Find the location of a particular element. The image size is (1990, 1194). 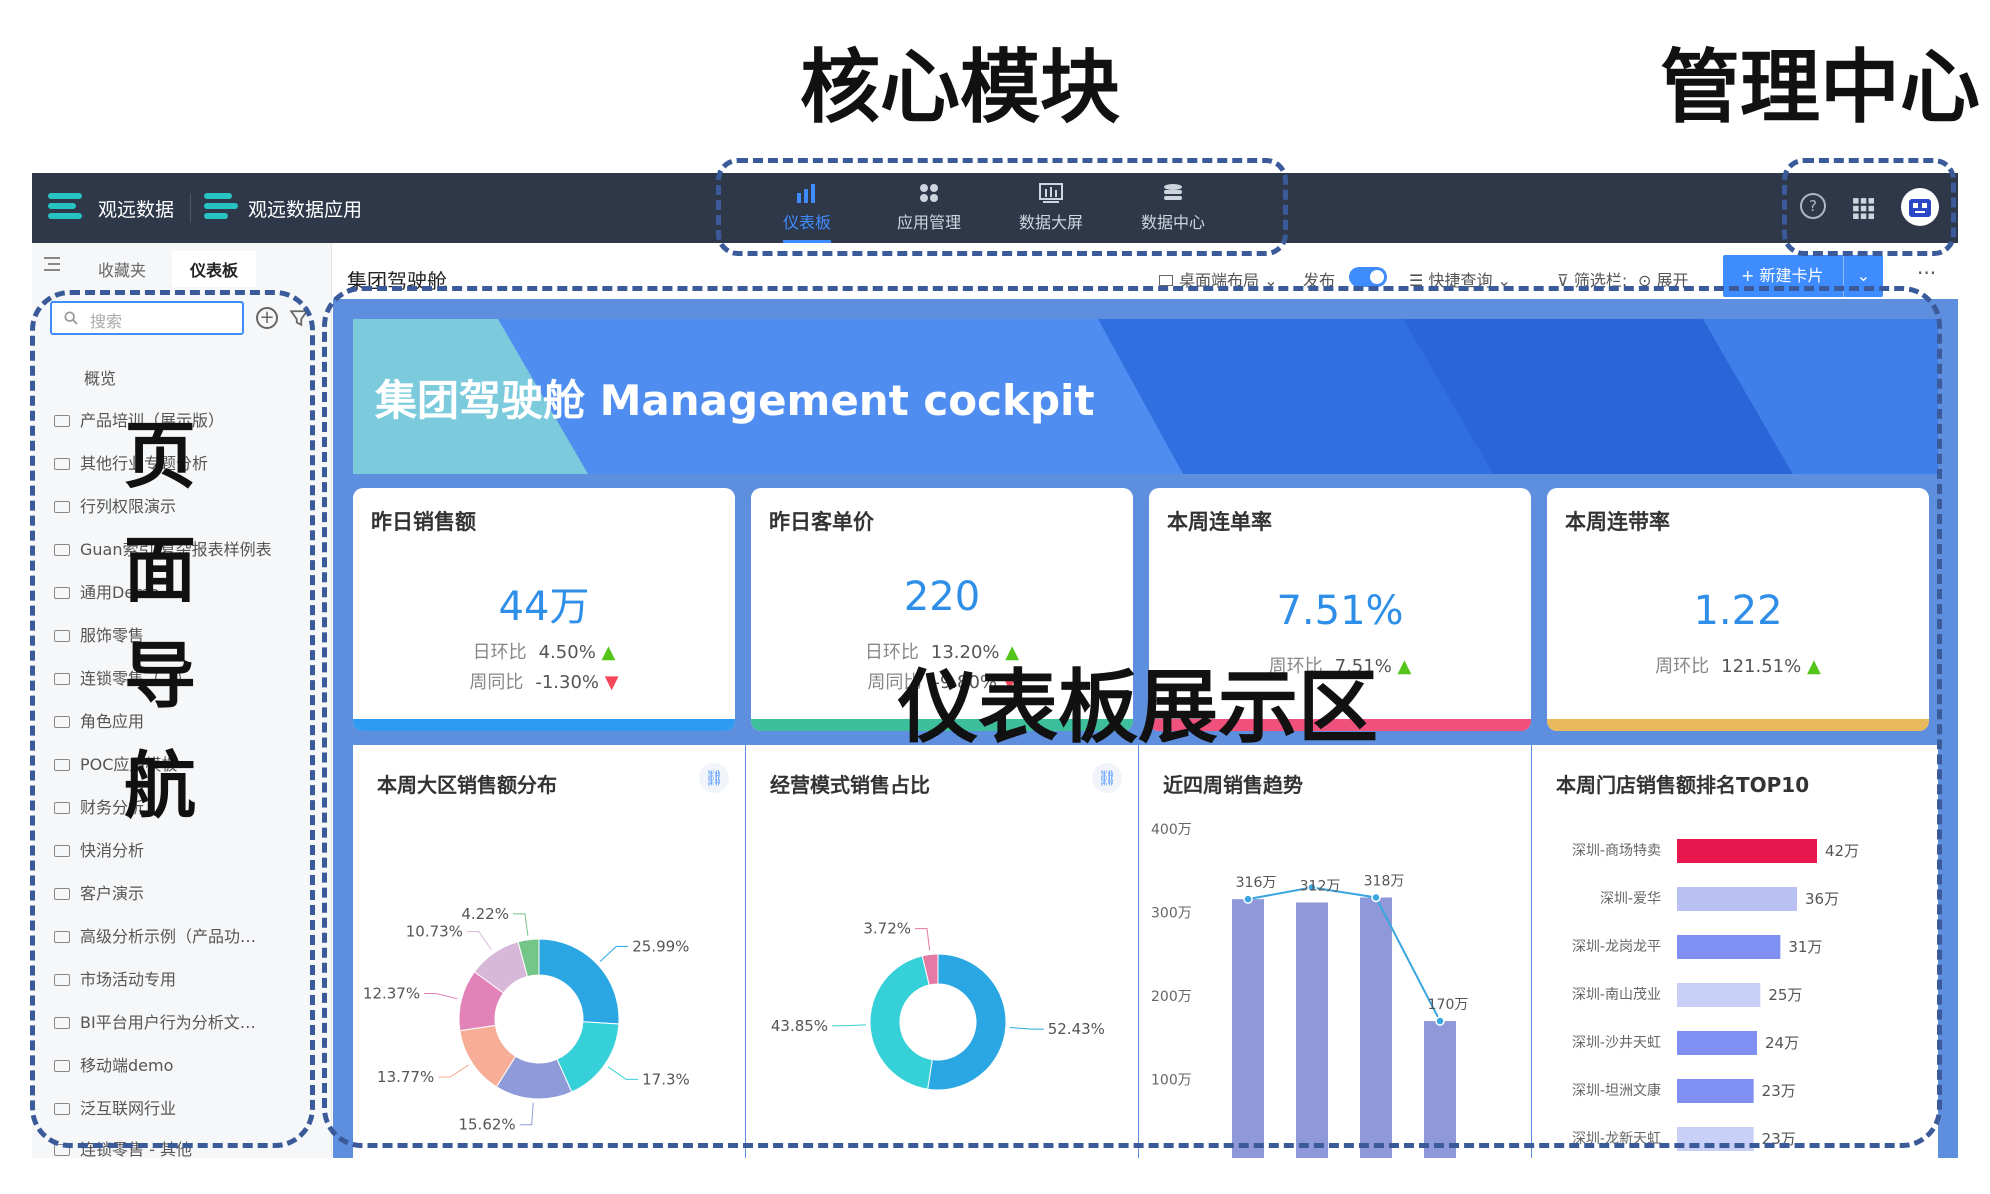

app-name: 观远数据应用 is located at coordinates (305, 208).